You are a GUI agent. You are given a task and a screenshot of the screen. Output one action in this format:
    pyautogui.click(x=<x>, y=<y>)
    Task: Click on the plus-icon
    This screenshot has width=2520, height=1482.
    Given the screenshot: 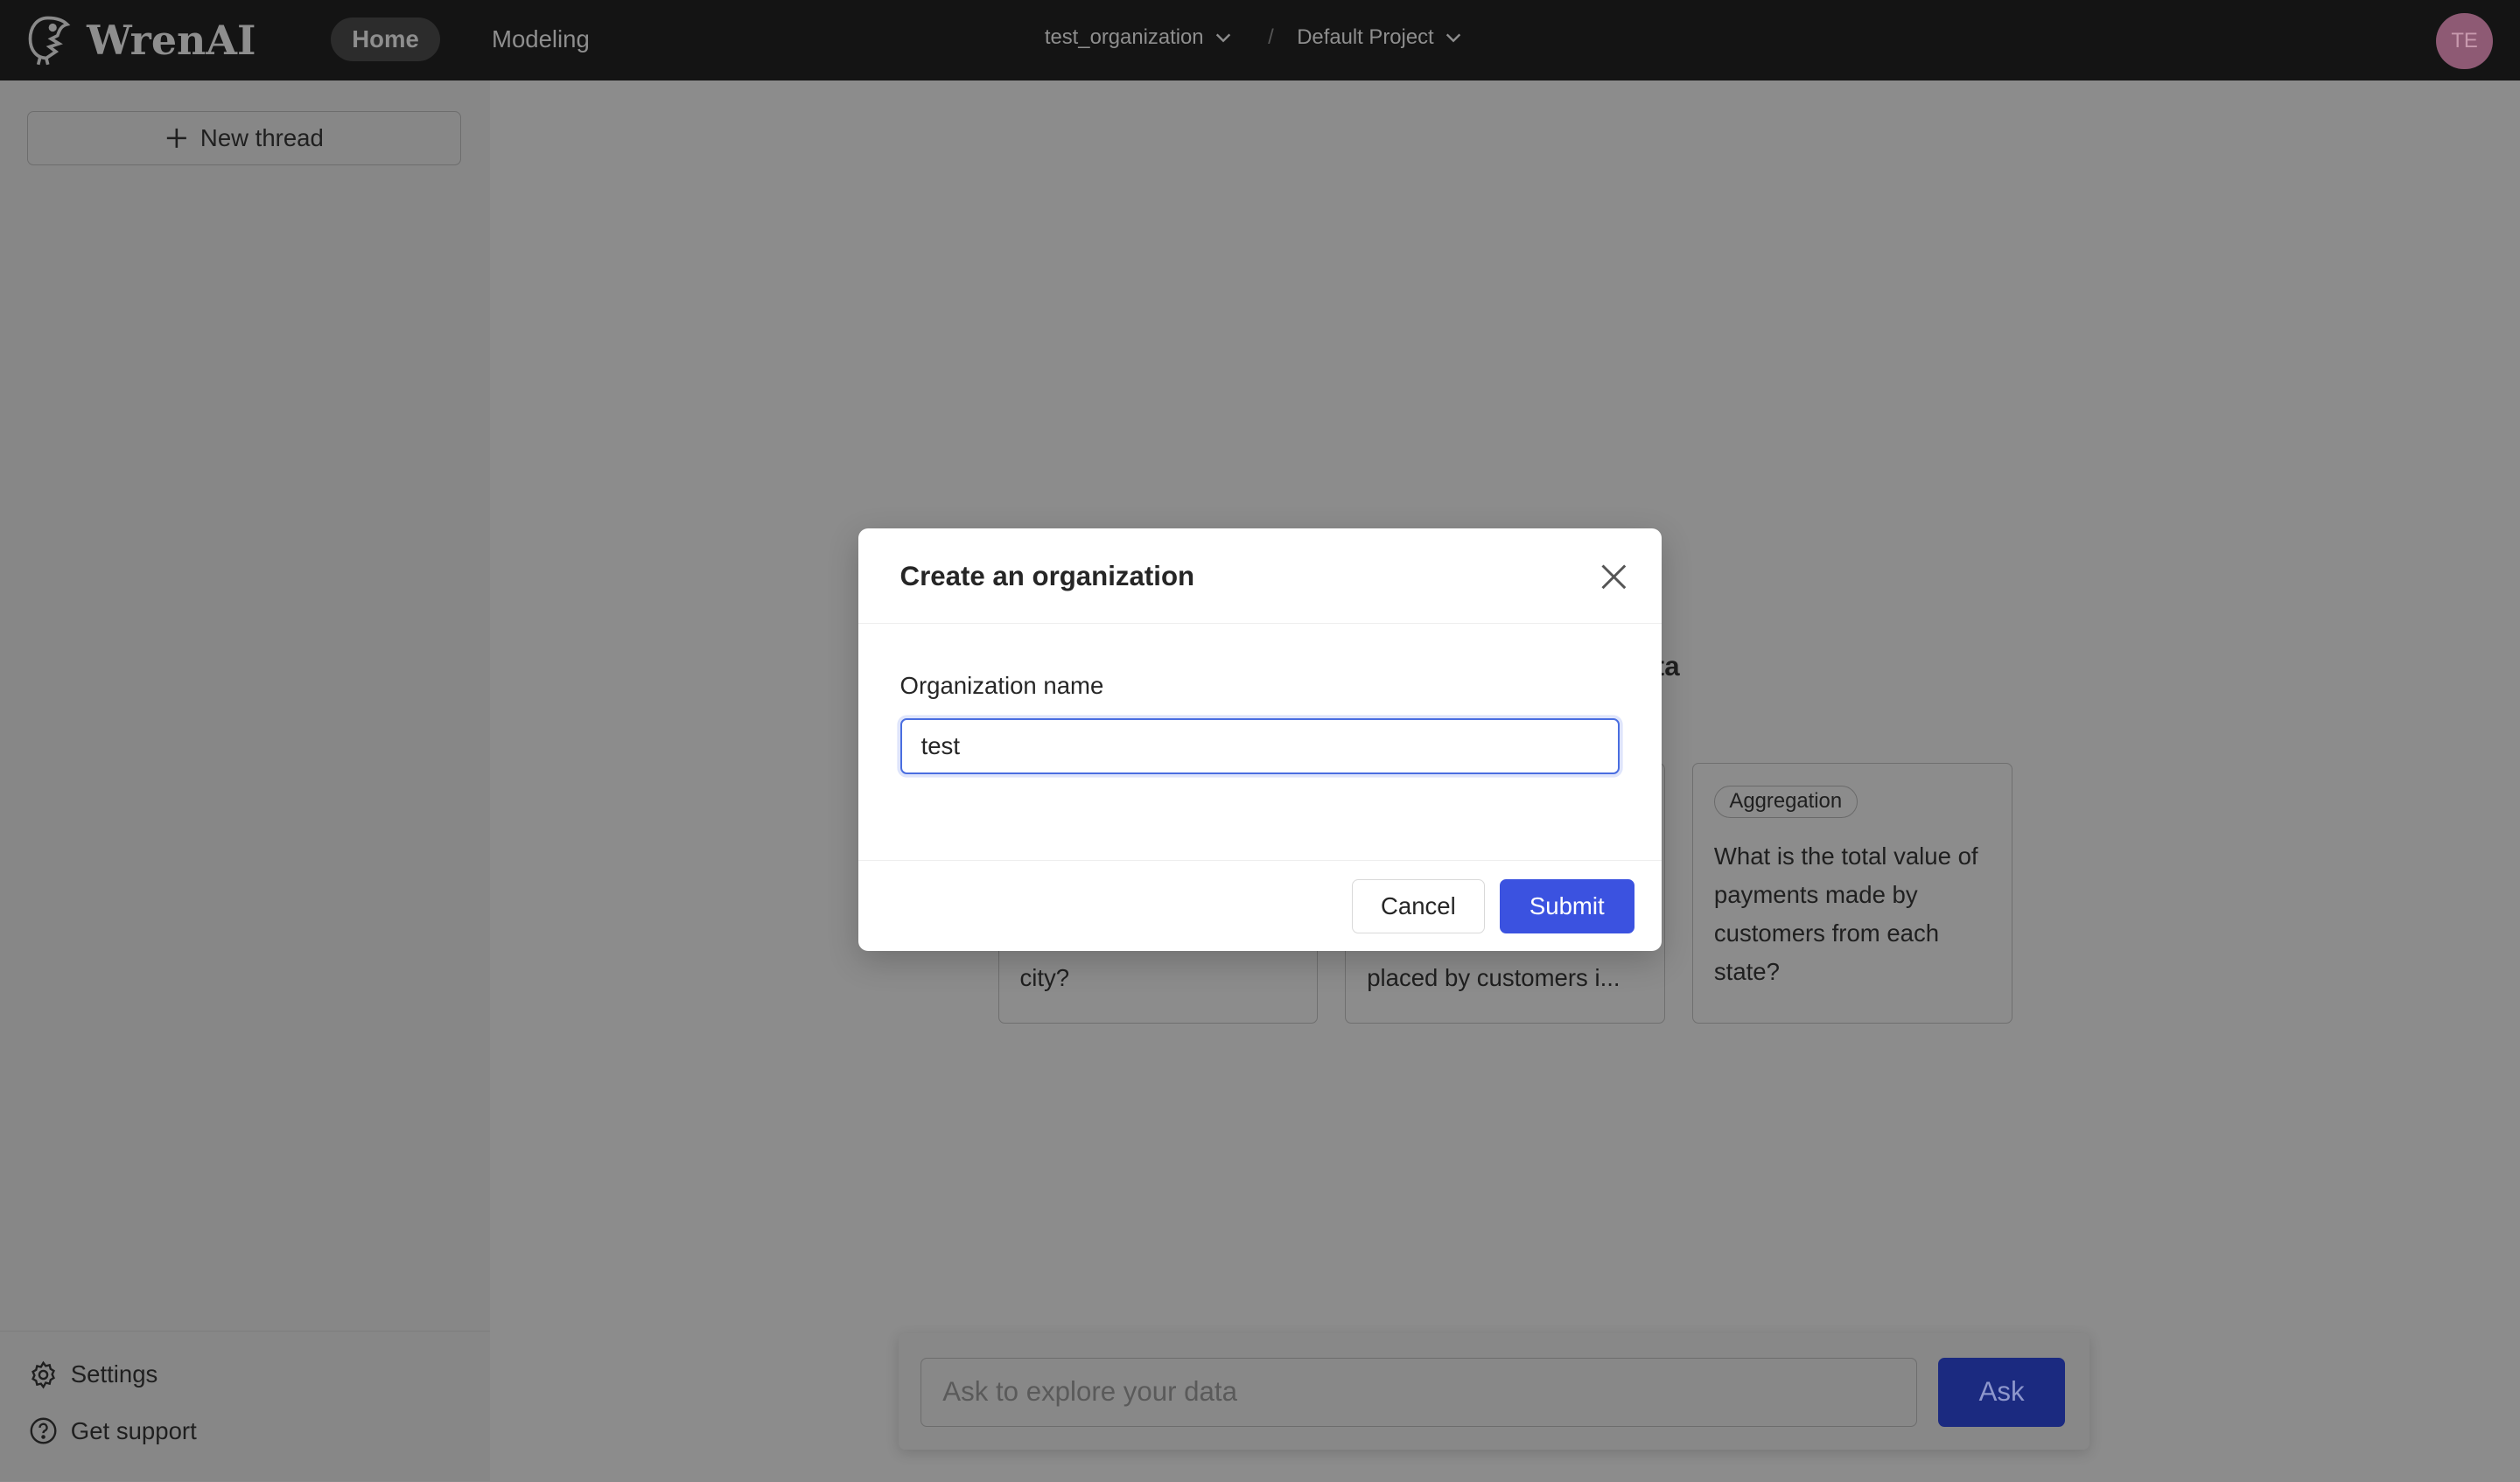 What is the action you would take?
    pyautogui.click(x=176, y=138)
    